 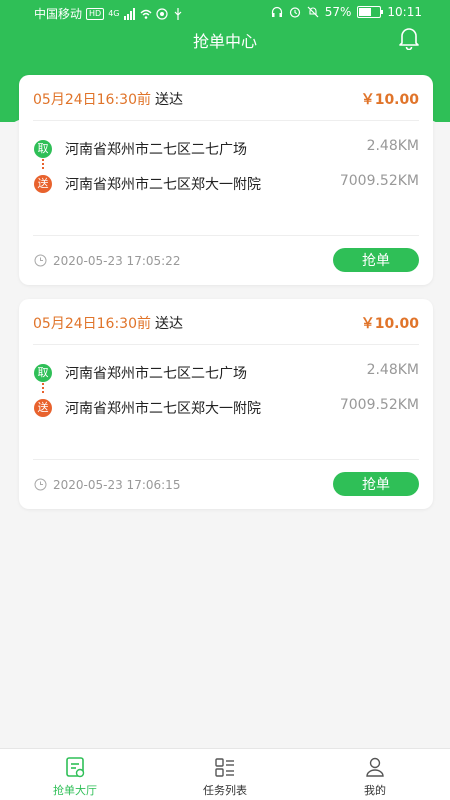 What do you see at coordinates (161, 13) in the screenshot?
I see `location-app-icon` at bounding box center [161, 13].